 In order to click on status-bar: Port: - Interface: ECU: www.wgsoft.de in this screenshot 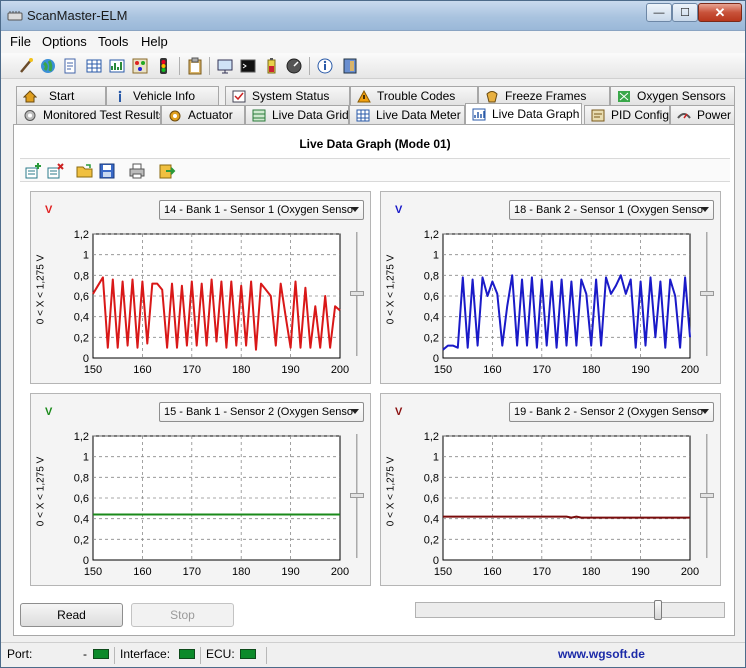, I will do `click(373, 654)`.